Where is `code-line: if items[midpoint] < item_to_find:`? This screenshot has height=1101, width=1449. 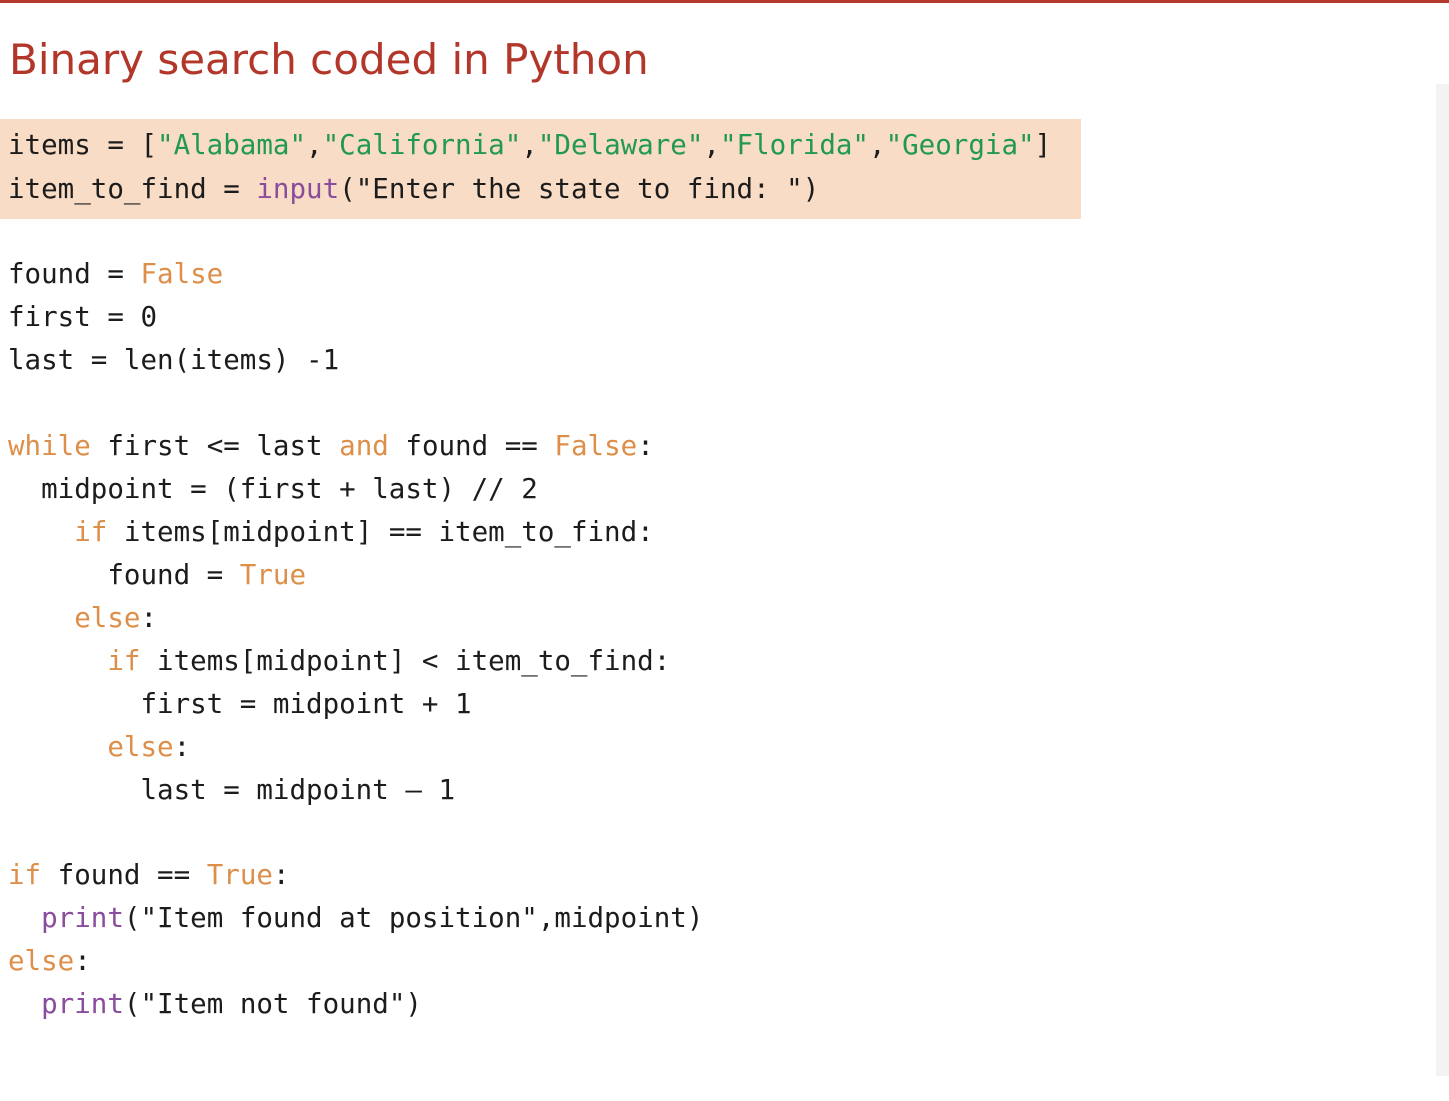
code-line: if items[midpoint] < item_to_find: is located at coordinates (339, 661).